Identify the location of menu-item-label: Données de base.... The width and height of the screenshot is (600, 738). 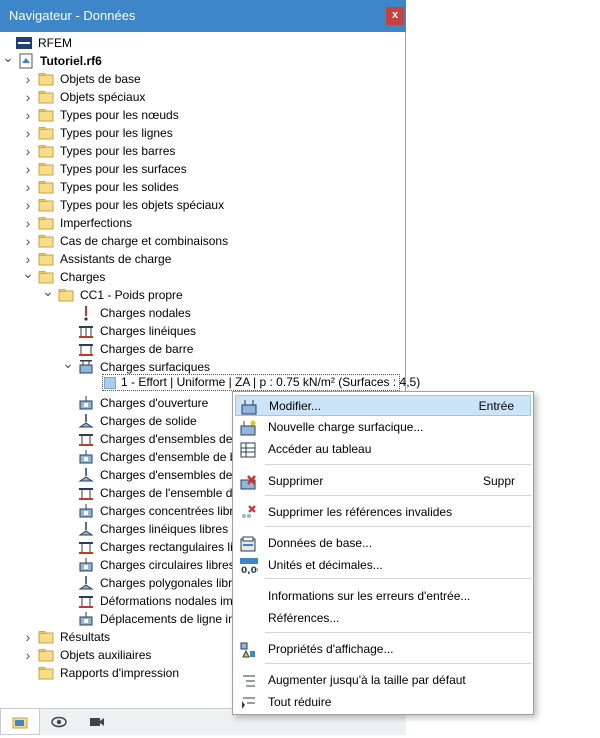
(320, 543).